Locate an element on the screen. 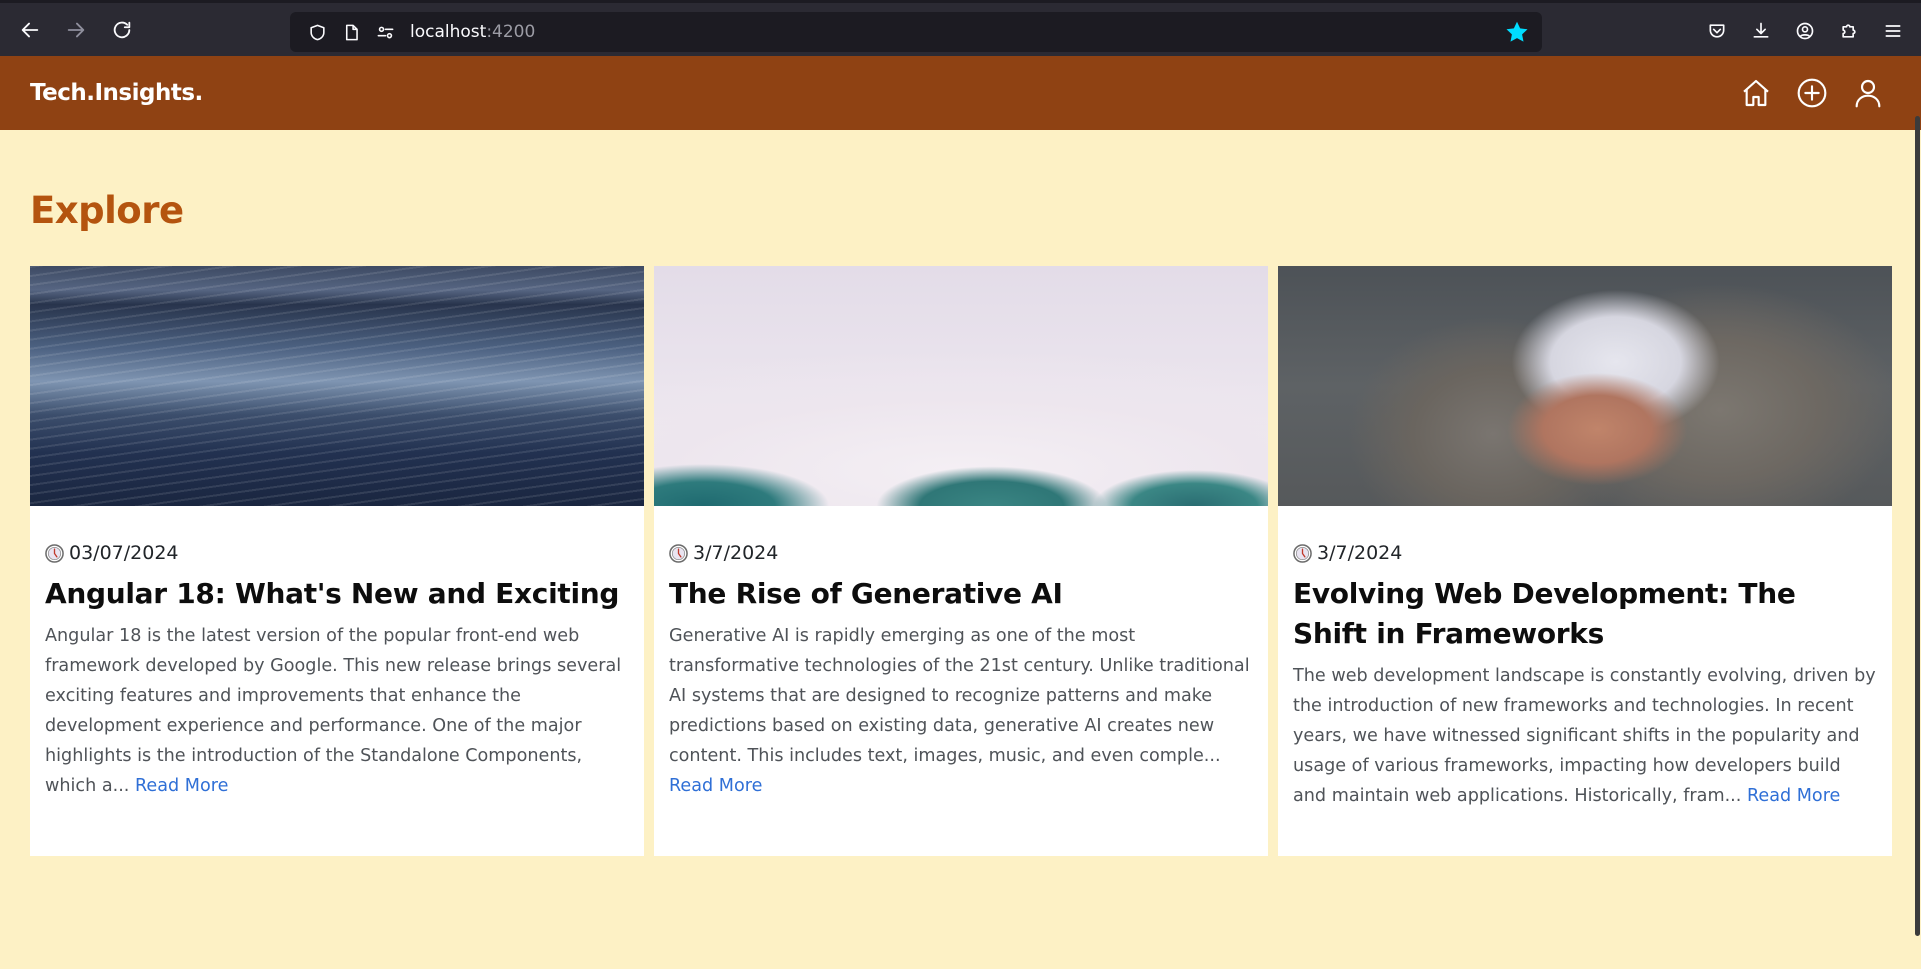  add-circle-icon is located at coordinates (1812, 93).